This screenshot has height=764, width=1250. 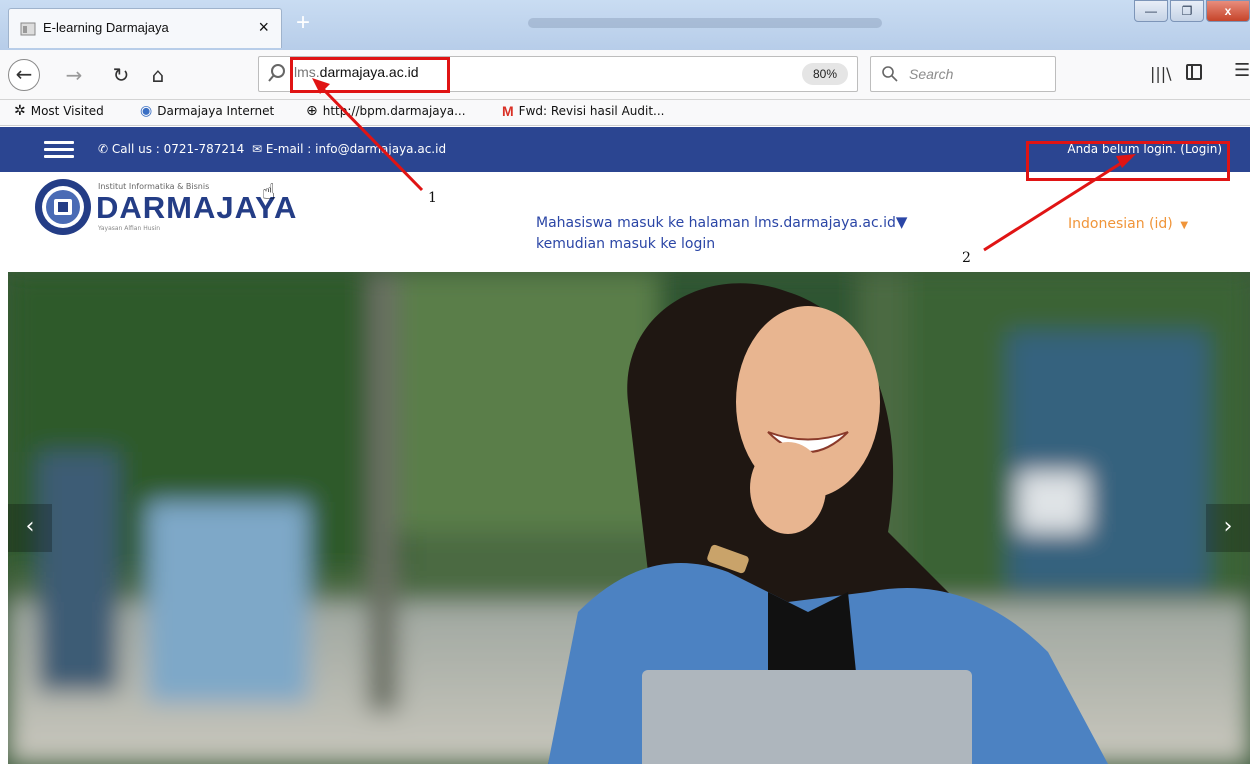 What do you see at coordinates (312, 111) in the screenshot?
I see `web-icon: ⊕` at bounding box center [312, 111].